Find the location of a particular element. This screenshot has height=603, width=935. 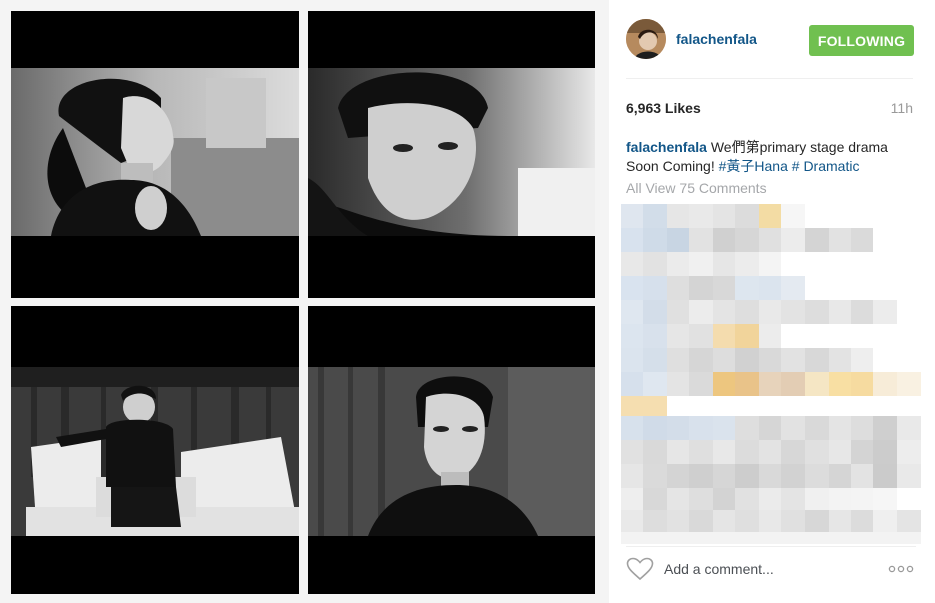

caption-username: falachenfala is located at coordinates (666, 147).